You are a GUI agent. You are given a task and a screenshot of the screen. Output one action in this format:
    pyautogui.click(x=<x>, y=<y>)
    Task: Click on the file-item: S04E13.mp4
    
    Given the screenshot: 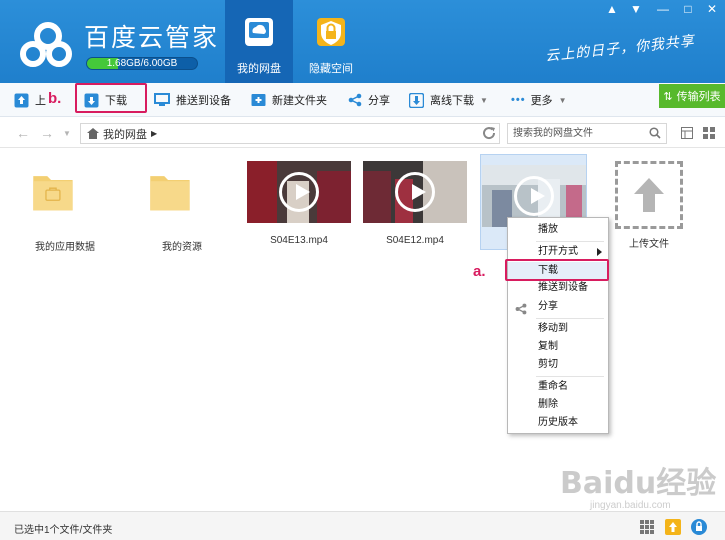 What is the action you would take?
    pyautogui.click(x=299, y=203)
    